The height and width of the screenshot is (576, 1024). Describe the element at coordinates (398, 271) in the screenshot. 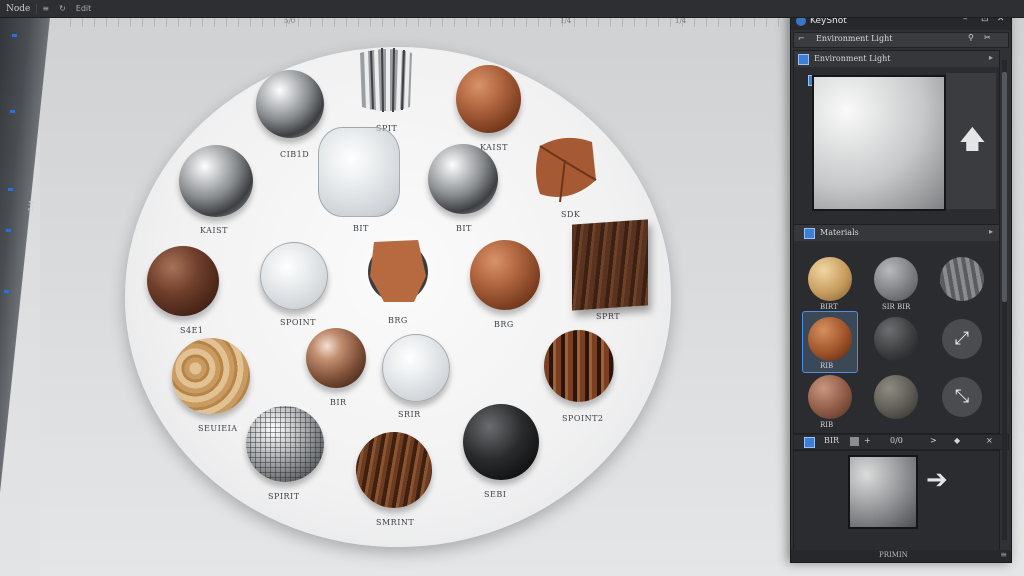

I see `material-leather-wrap` at that location.